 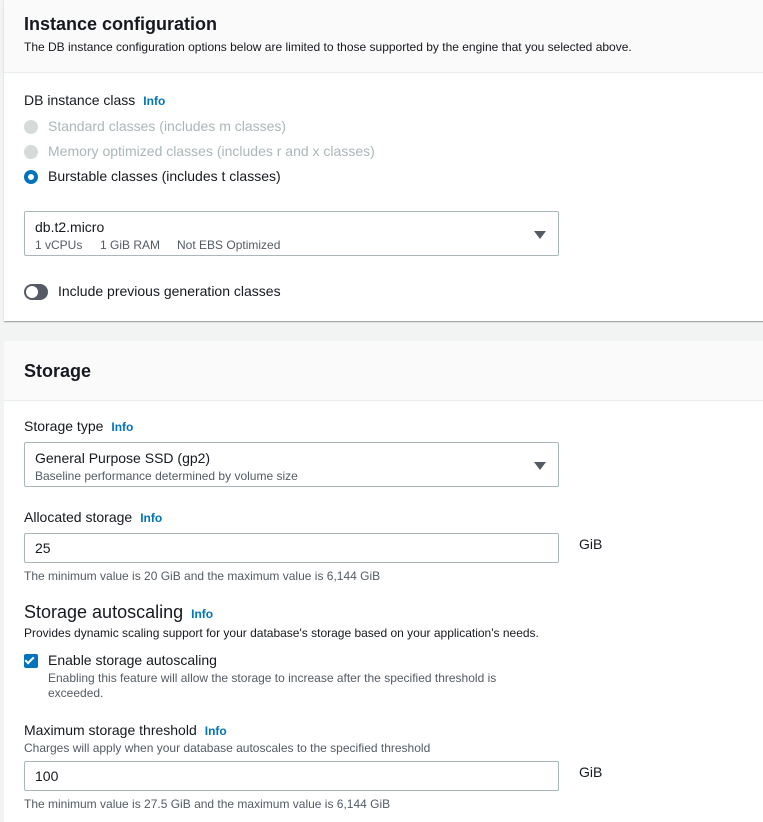 I want to click on allocated-storage-unit: GiB, so click(x=591, y=544).